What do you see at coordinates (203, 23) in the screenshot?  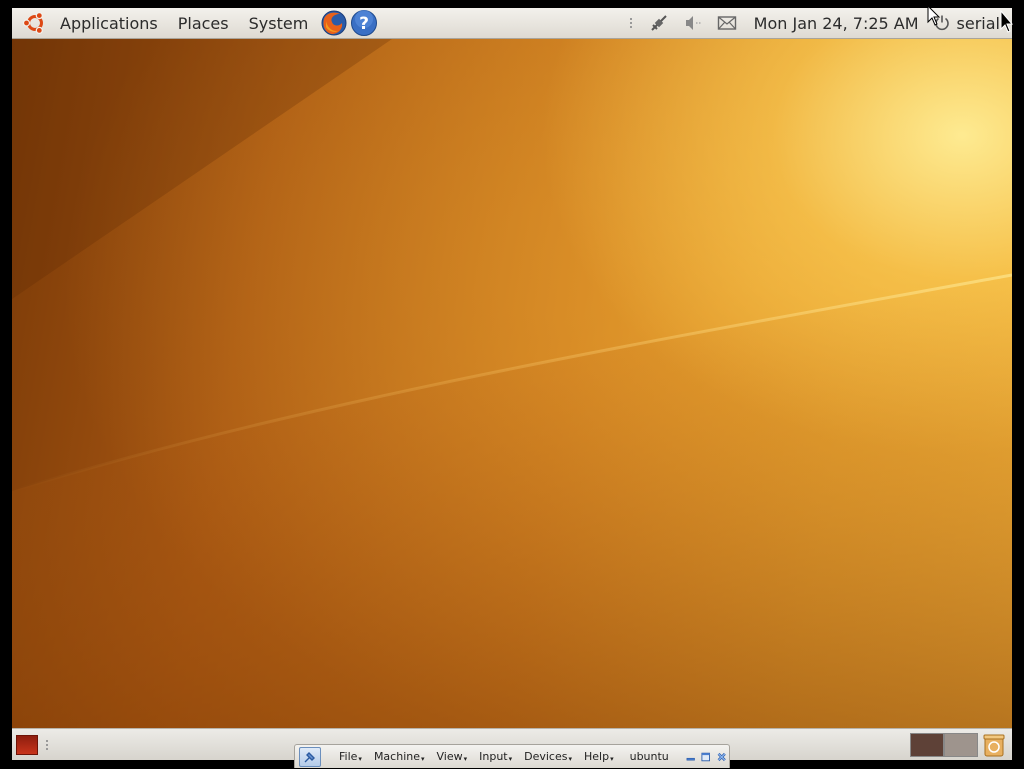 I see `places-menu: Places` at bounding box center [203, 23].